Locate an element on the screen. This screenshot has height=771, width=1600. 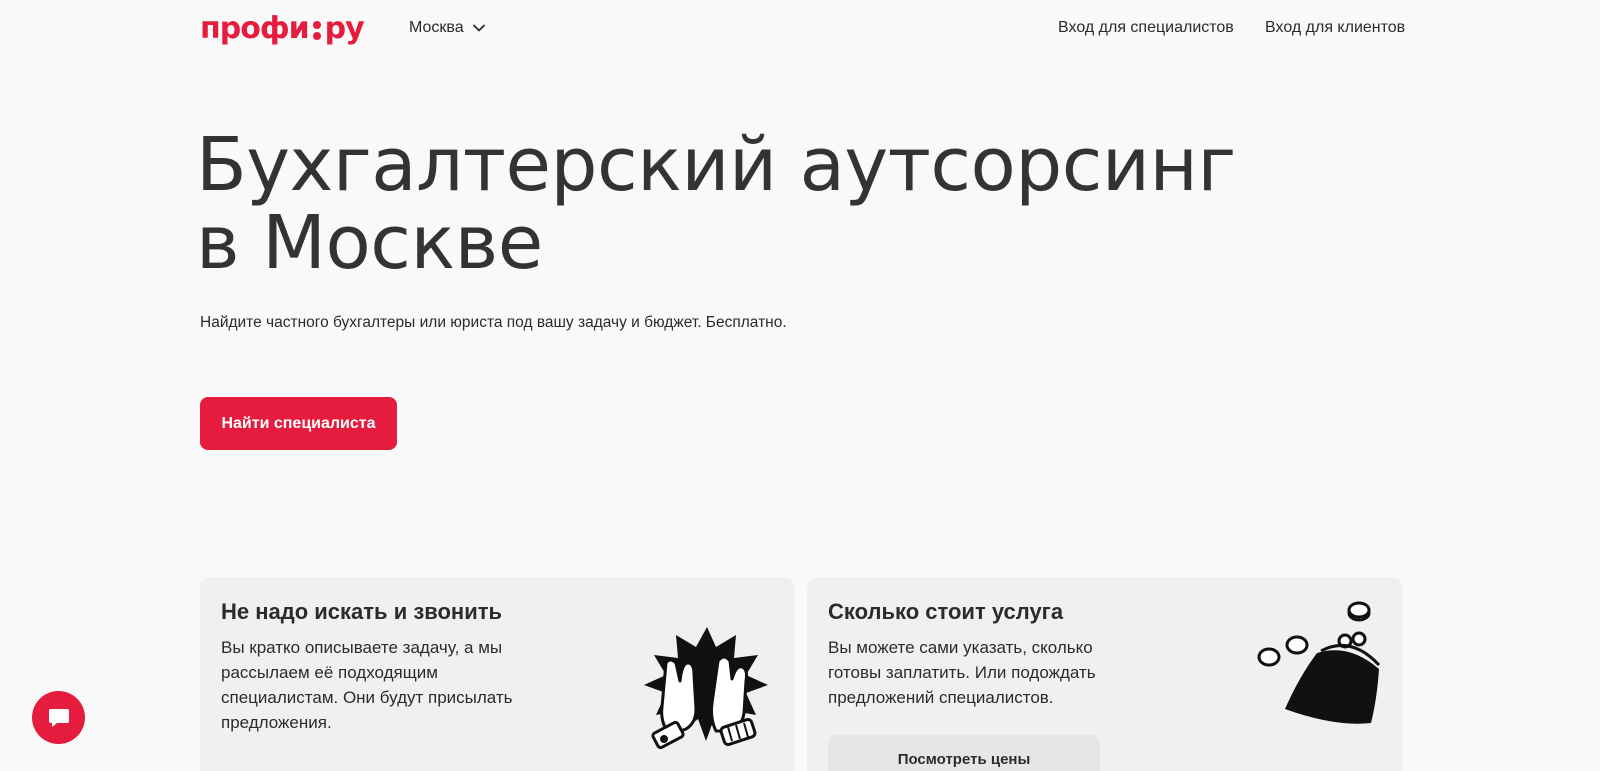
view-prices-button: Посмотреть цены is located at coordinates (964, 753).